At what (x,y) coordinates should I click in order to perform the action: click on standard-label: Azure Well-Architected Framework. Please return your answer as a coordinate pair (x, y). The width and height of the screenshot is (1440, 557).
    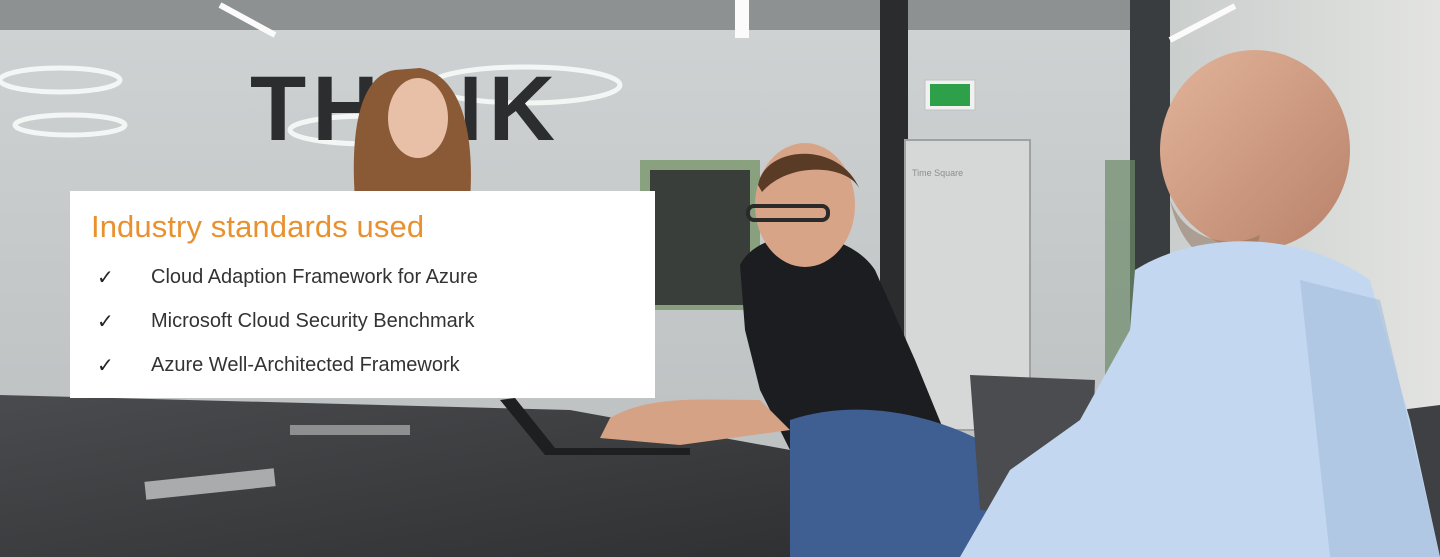
    Looking at the image, I should click on (305, 365).